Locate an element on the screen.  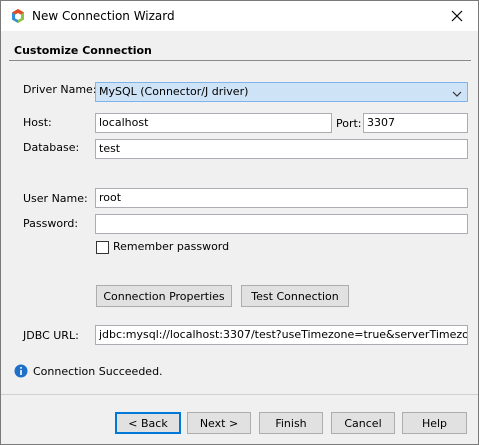
host-input: localhost is located at coordinates (213, 123).